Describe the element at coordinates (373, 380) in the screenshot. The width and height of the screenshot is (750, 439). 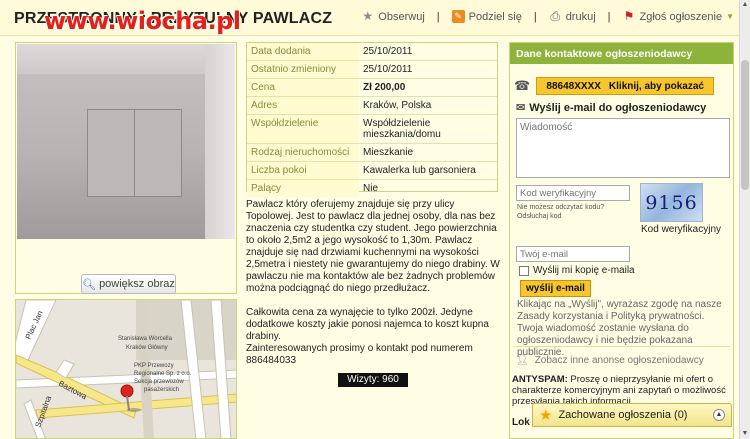
I see `visit-counter: Wizyty: 960` at that location.